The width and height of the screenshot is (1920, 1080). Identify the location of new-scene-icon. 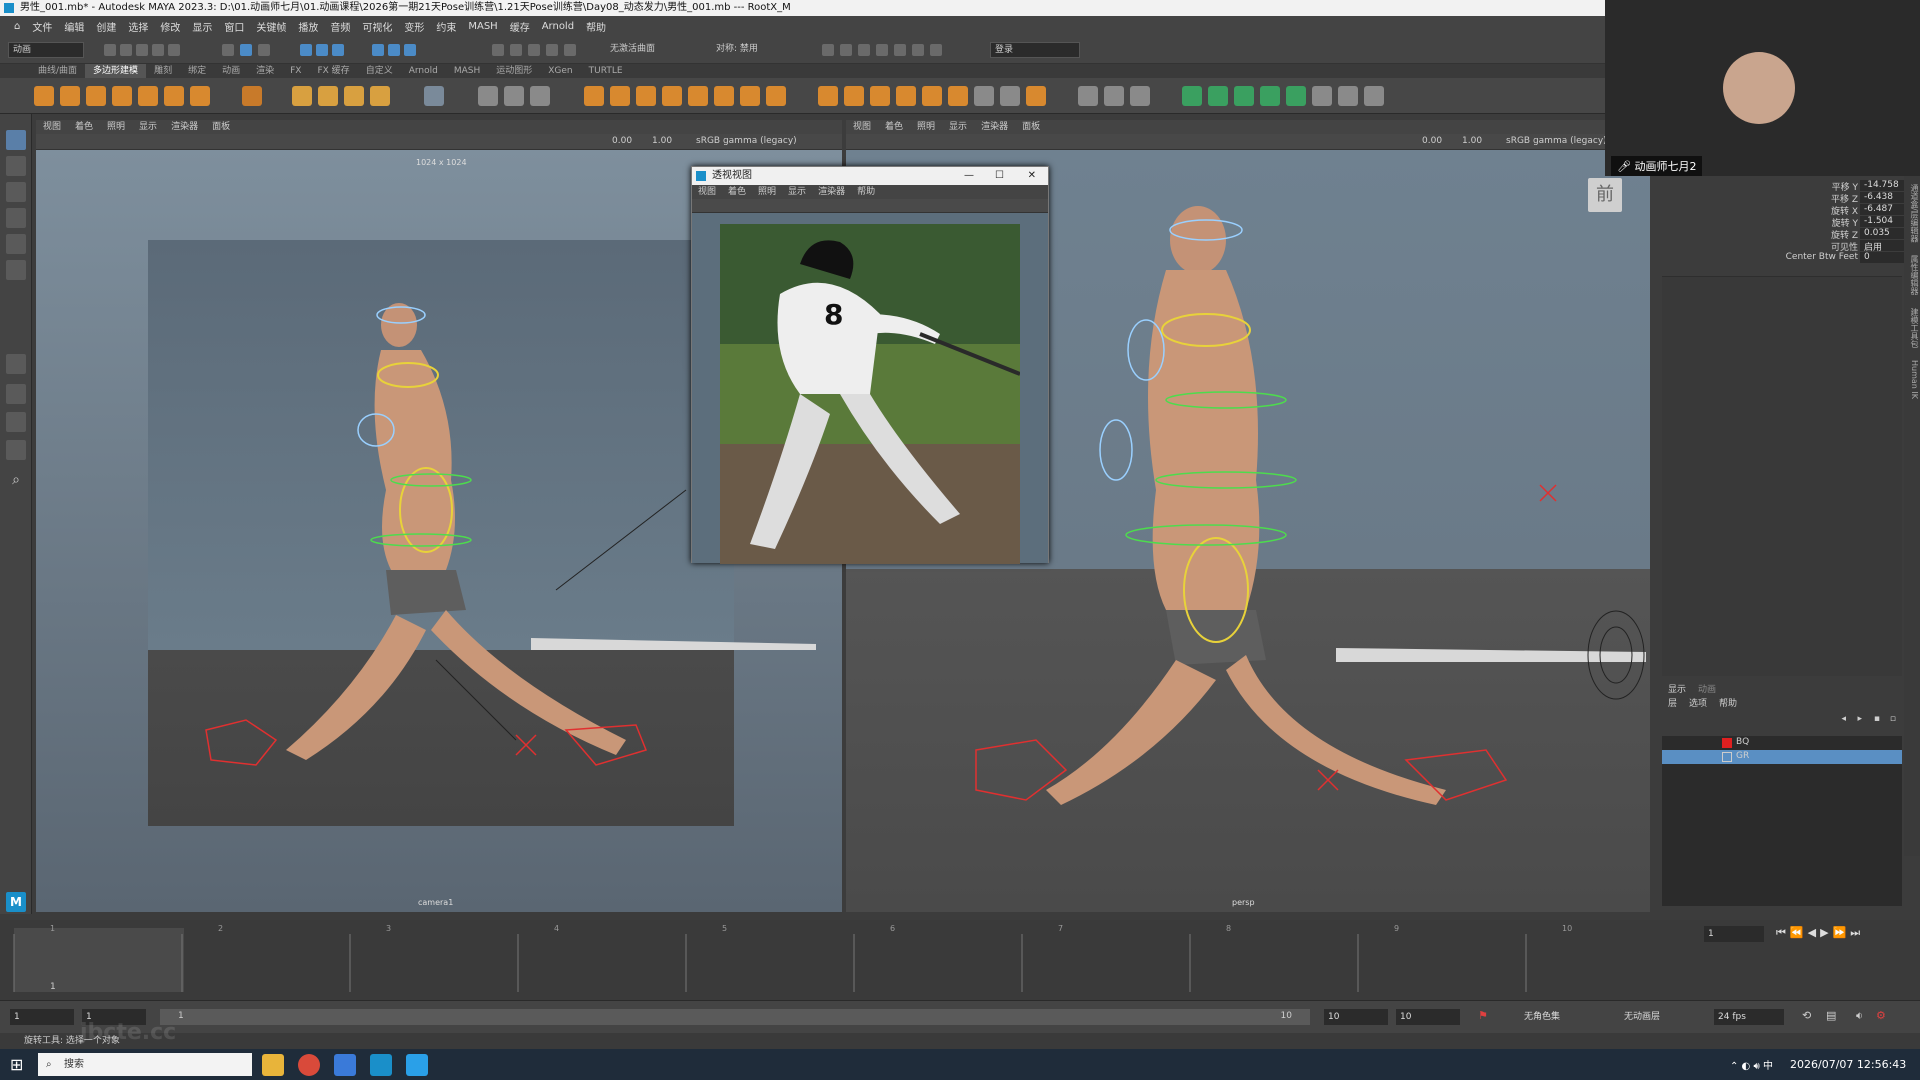
(110, 50).